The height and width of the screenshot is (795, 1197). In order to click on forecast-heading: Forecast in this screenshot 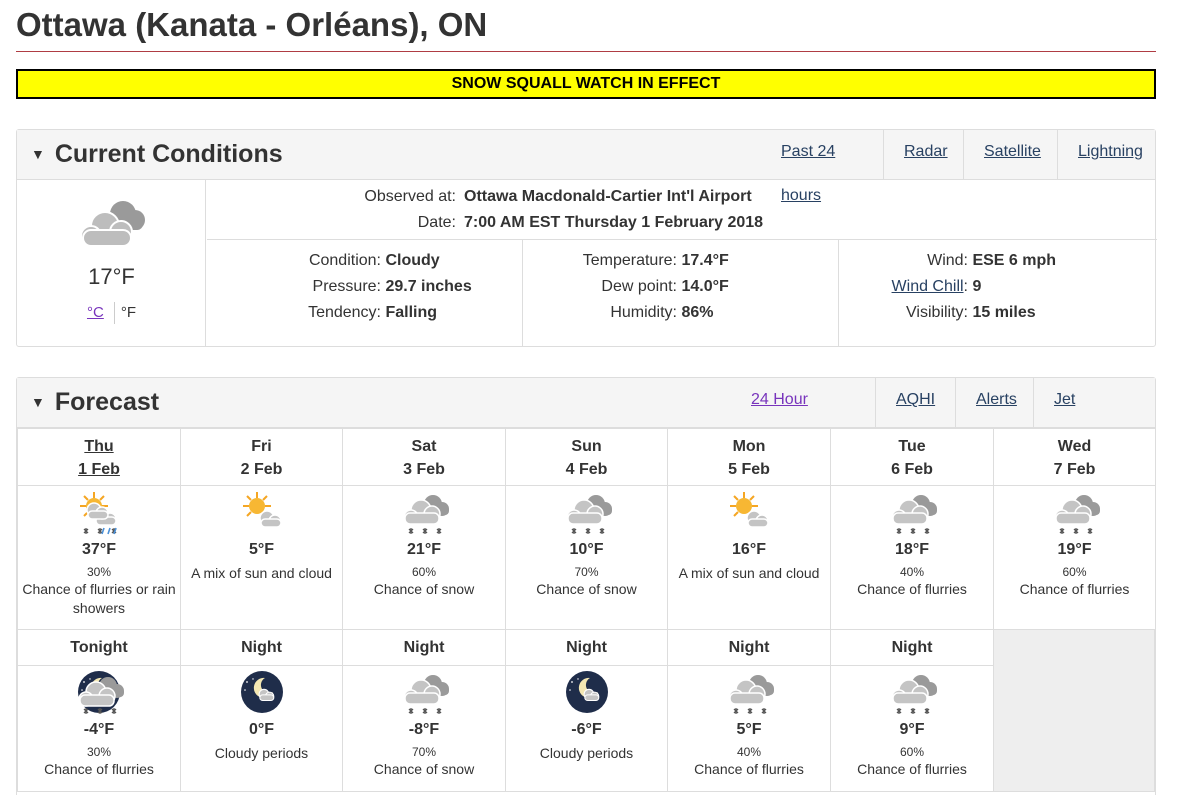, I will do `click(107, 402)`.